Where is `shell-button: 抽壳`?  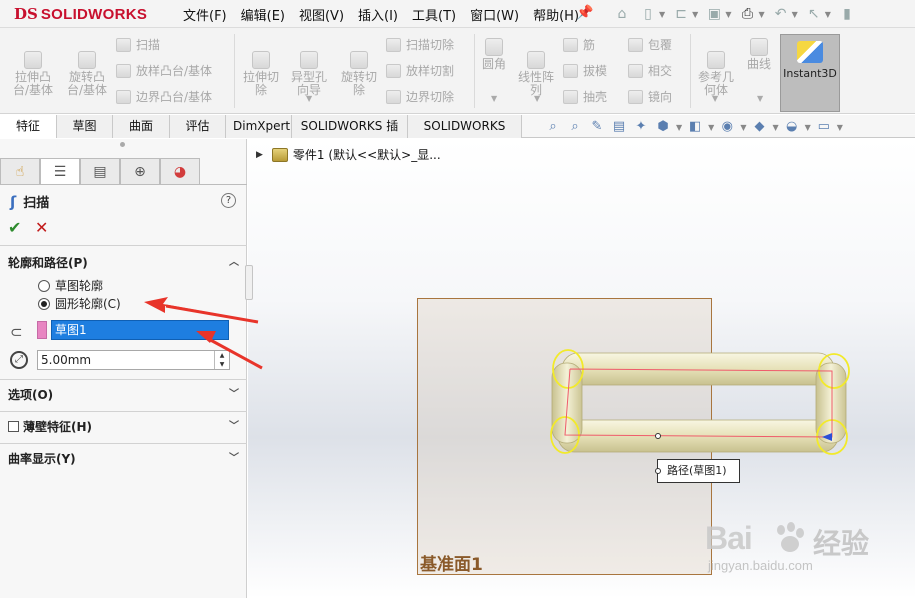 shell-button: 抽壳 is located at coordinates (585, 97).